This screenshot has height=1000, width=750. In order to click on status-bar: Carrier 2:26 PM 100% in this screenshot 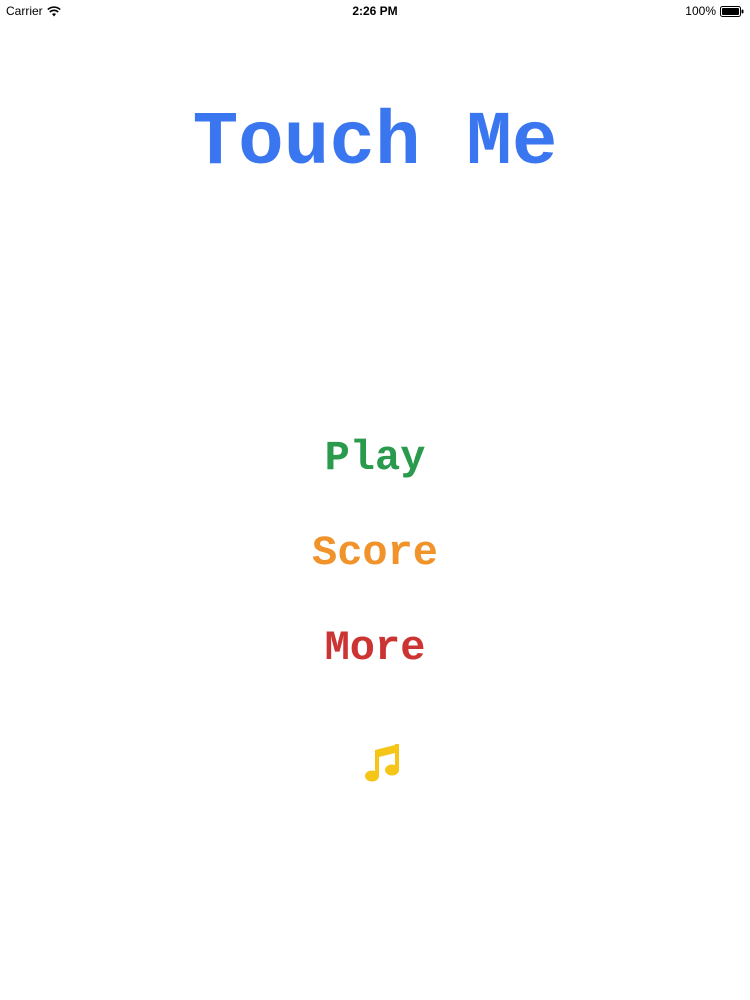, I will do `click(375, 11)`.